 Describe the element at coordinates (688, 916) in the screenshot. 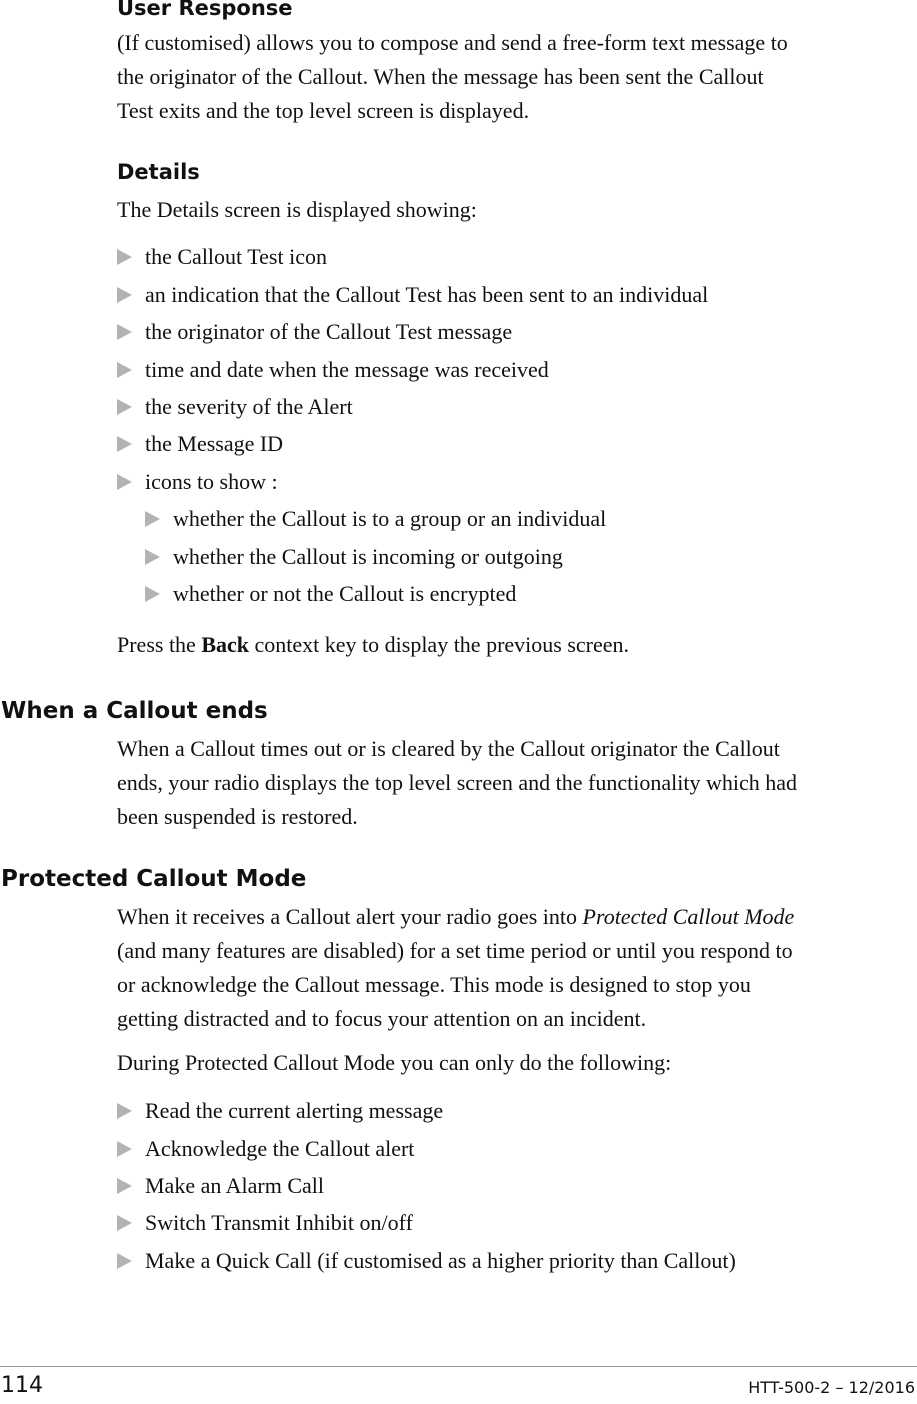

I see `protected-mode-term: Protected Callout Mode` at that location.